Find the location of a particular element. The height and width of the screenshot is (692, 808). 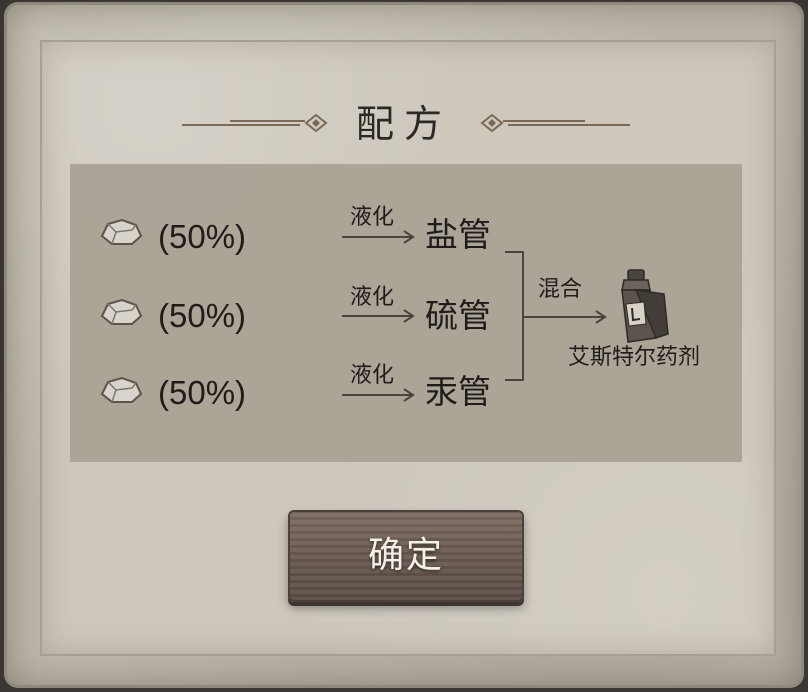

confirm-button: 确定 is located at coordinates (406, 556).